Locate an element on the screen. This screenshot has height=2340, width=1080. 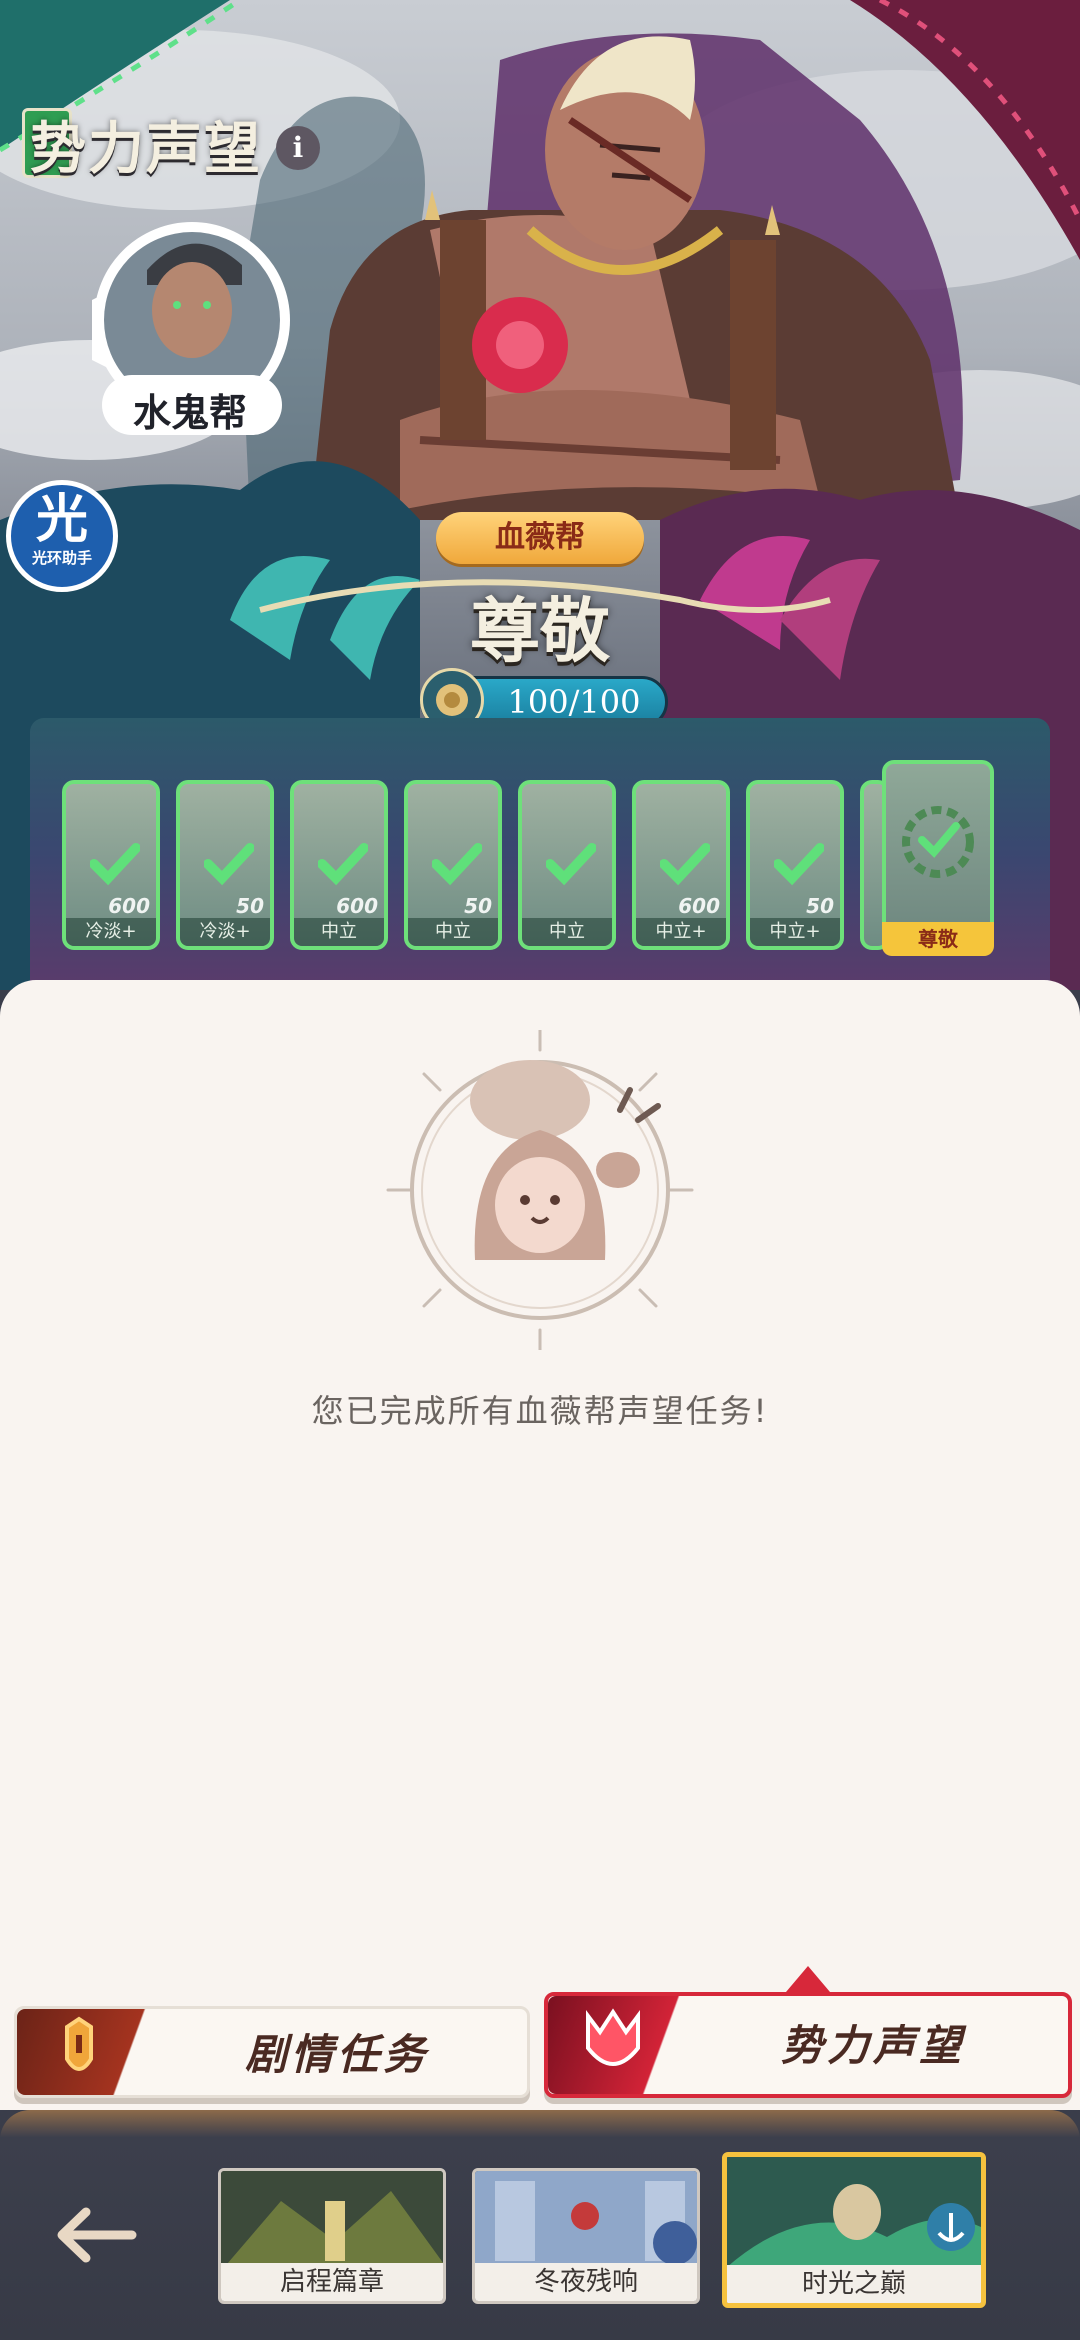
tab-story-label: 剧情任务 is located at coordinates (336, 2054).